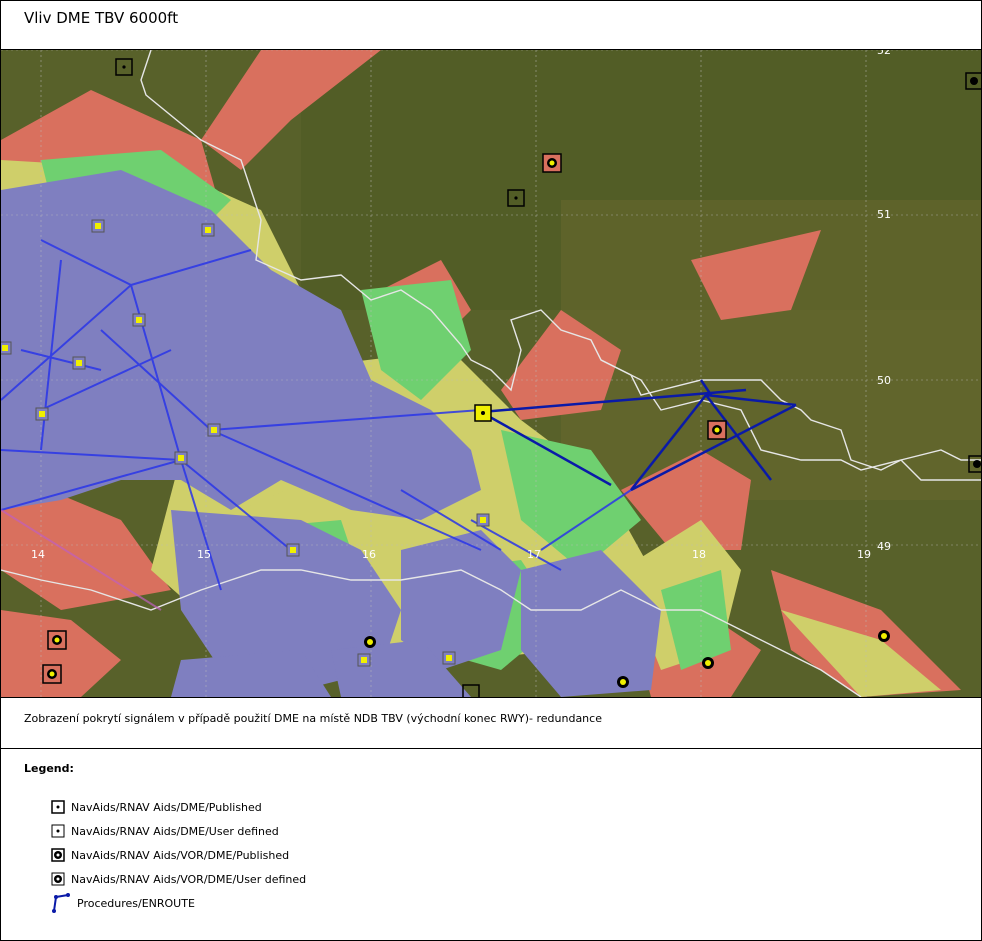 The height and width of the screenshot is (941, 982). What do you see at coordinates (534, 554) in the screenshot?
I see `lon-label: 17` at bounding box center [534, 554].